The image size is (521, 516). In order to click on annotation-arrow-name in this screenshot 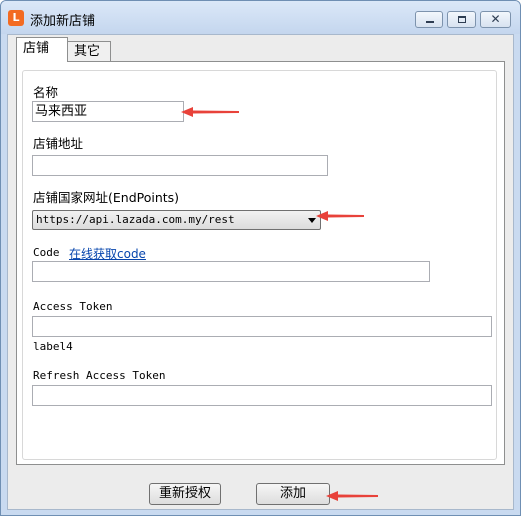, I will do `click(210, 112)`.